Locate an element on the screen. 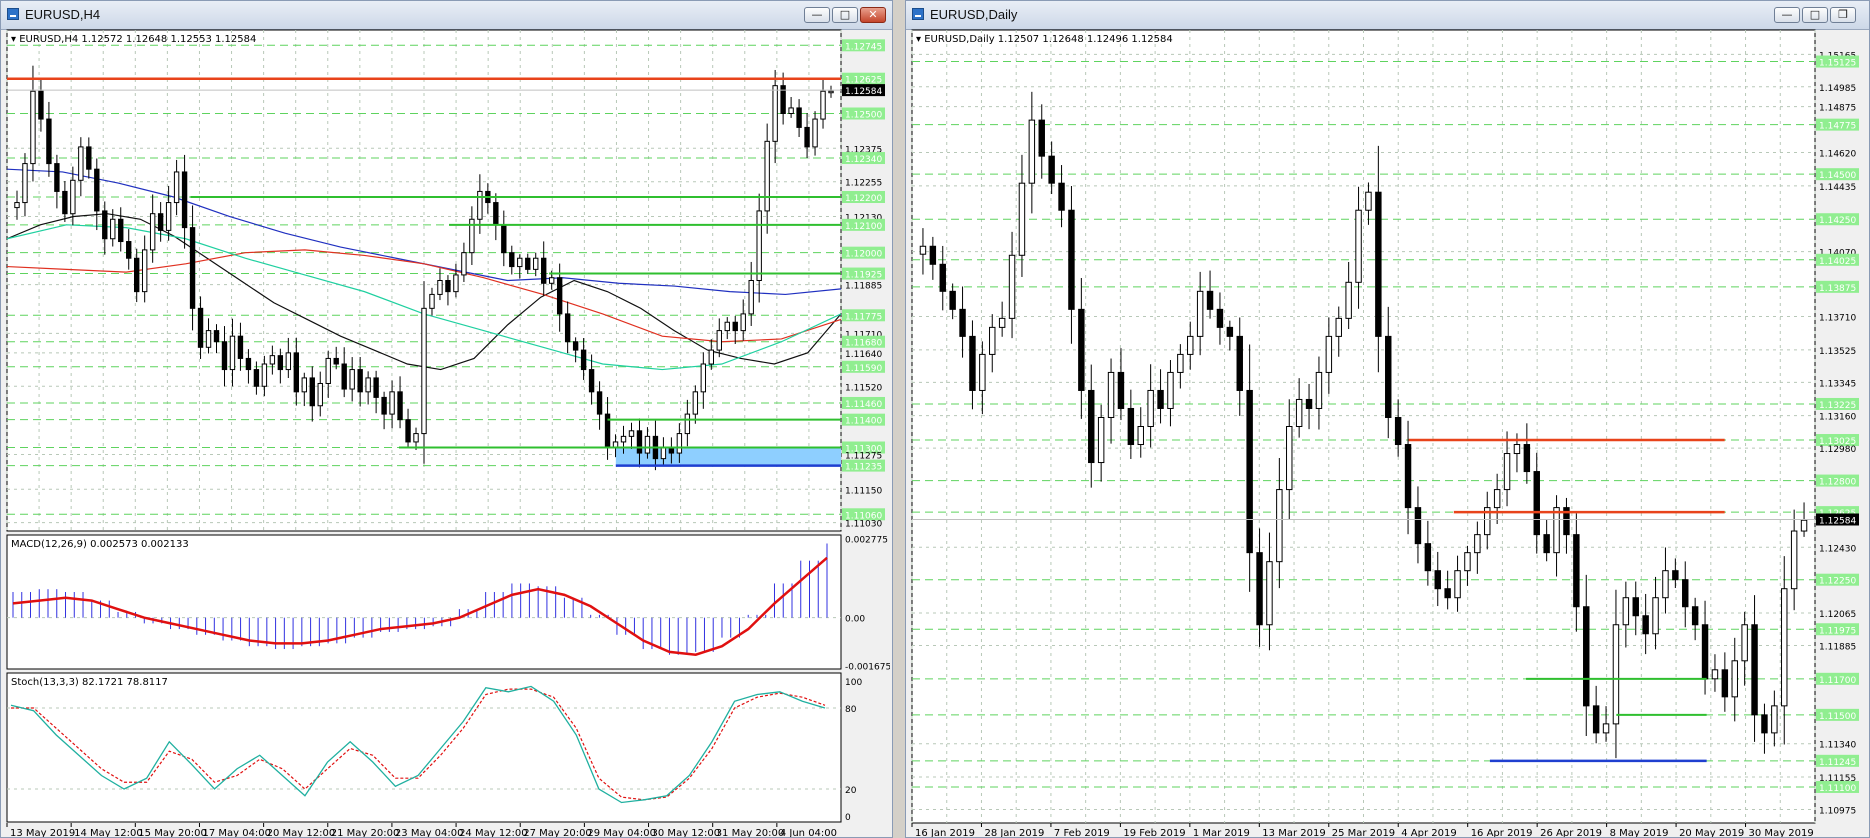 Image resolution: width=1870 pixels, height=838 pixels. close-button: ✕ is located at coordinates (873, 15).